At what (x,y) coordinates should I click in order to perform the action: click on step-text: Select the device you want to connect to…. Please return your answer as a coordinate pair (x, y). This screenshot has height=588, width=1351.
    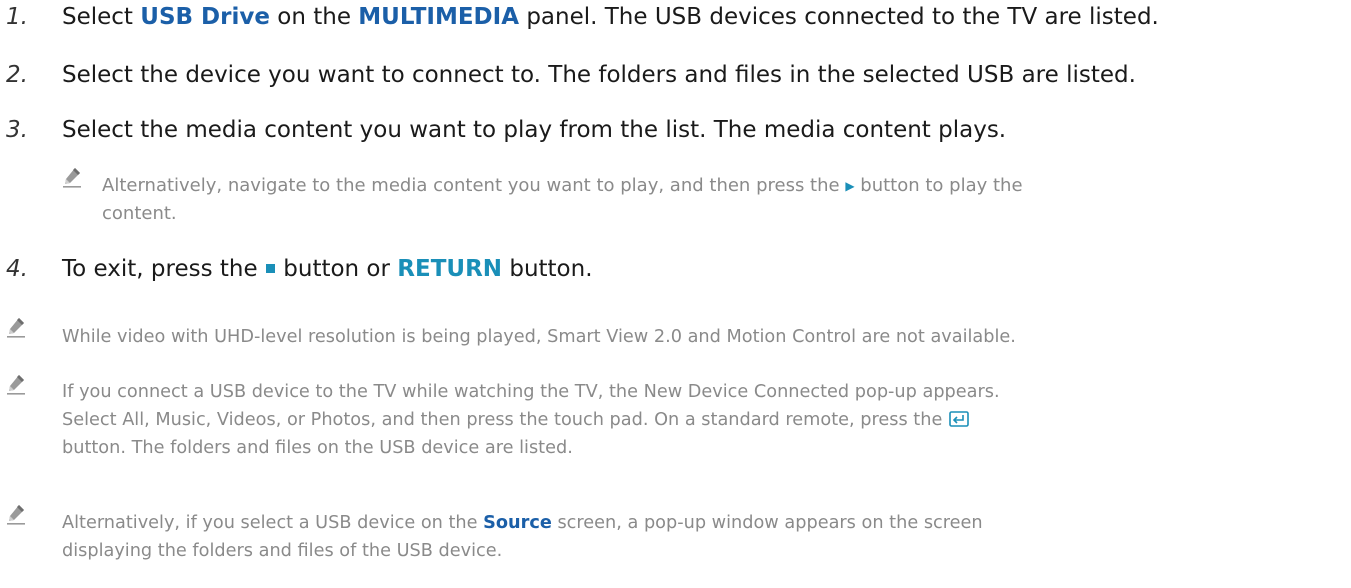
    Looking at the image, I should click on (599, 75).